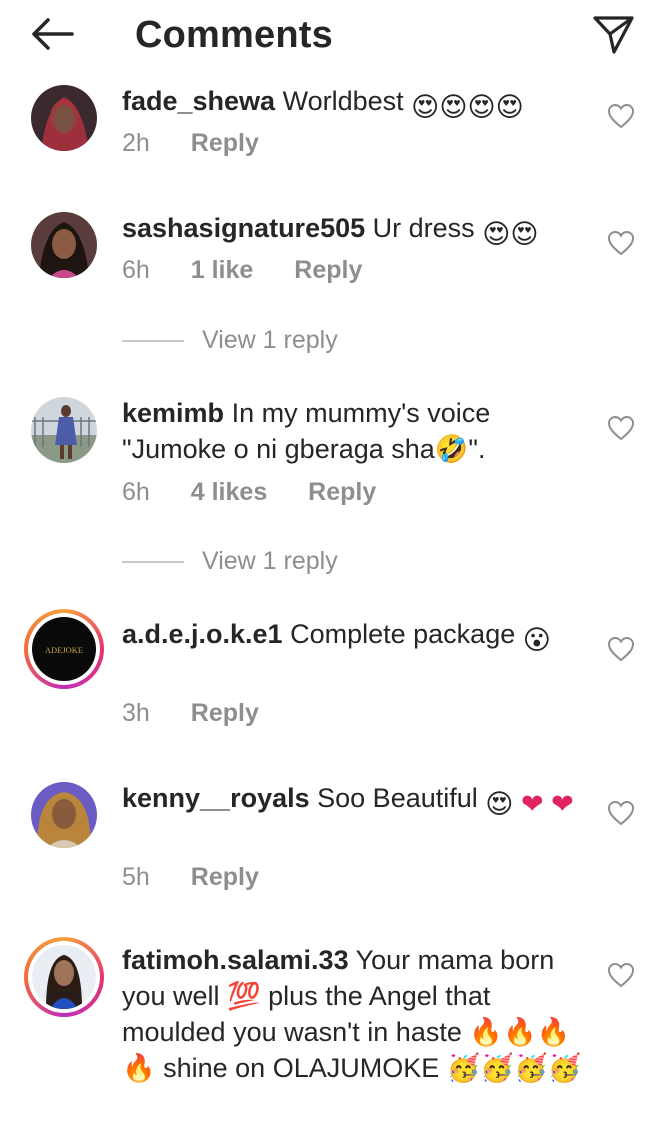  I want to click on page-title: Comments, so click(234, 35).